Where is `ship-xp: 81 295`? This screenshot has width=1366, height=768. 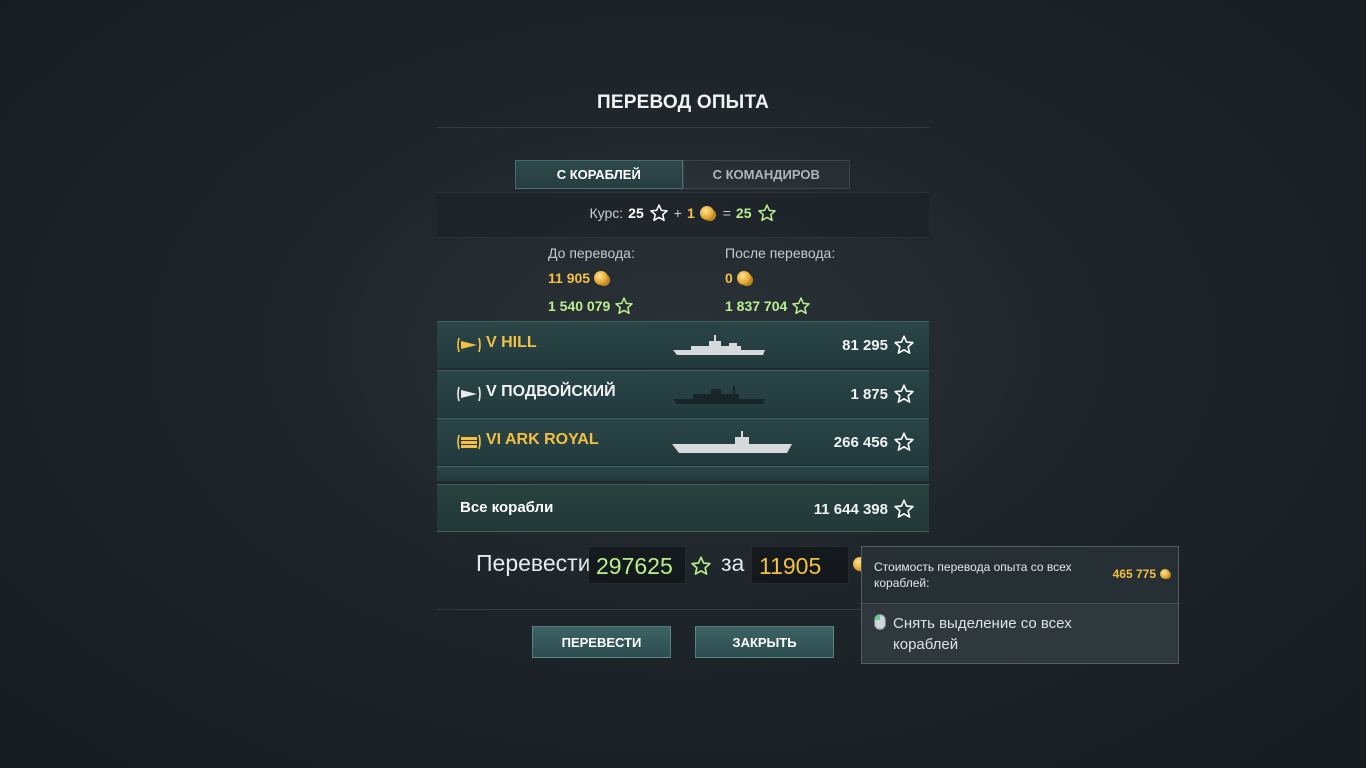
ship-xp: 81 295 is located at coordinates (878, 345).